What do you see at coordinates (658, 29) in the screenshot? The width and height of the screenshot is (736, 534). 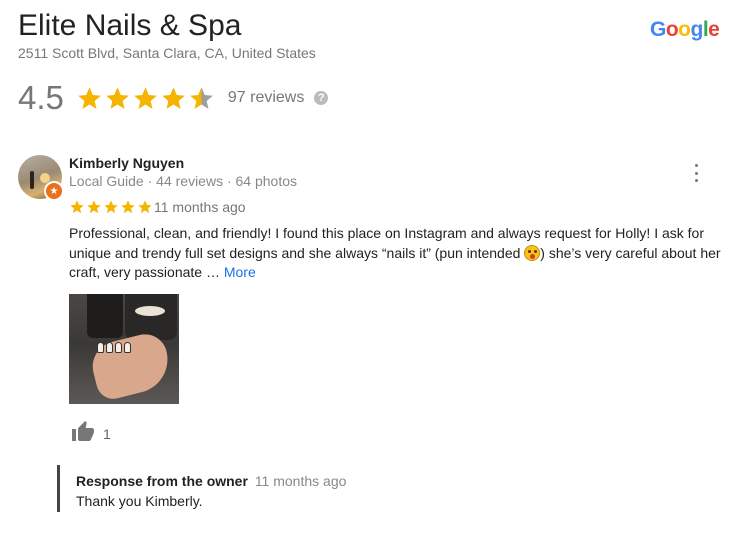 I see `google-logo-letter: G` at bounding box center [658, 29].